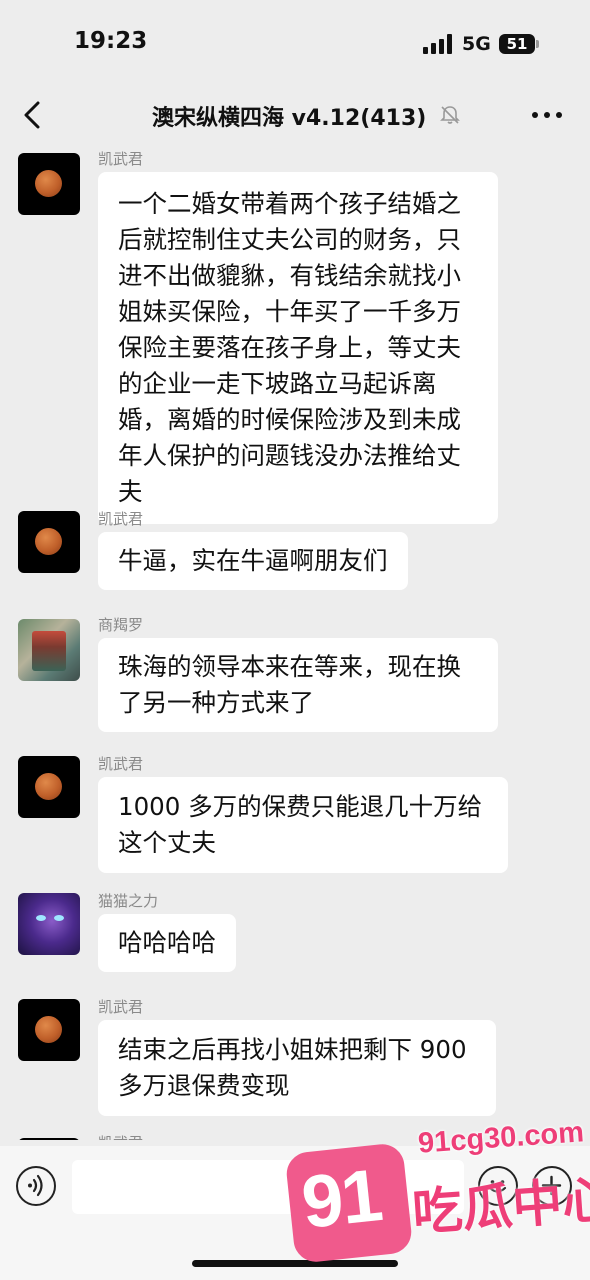 This screenshot has height=1280, width=590. What do you see at coordinates (289, 203) in the screenshot?
I see `message-line: 一个二婚女带着两个孩子结婚之` at bounding box center [289, 203].